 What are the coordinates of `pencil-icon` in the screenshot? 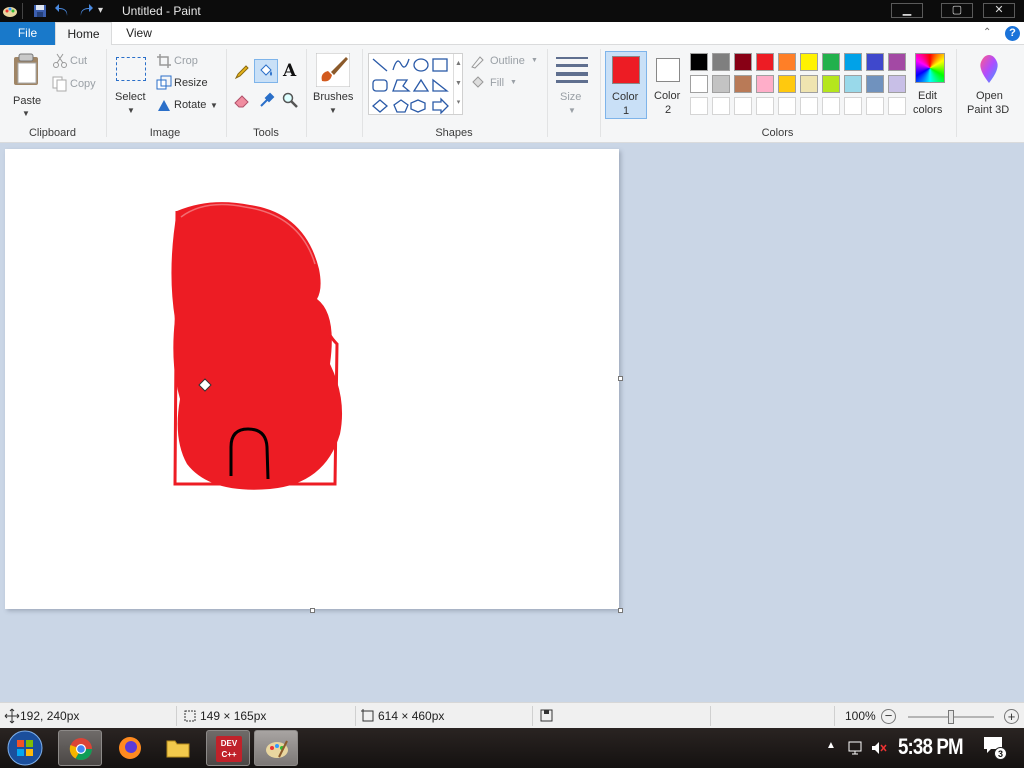 It's located at (242, 72).